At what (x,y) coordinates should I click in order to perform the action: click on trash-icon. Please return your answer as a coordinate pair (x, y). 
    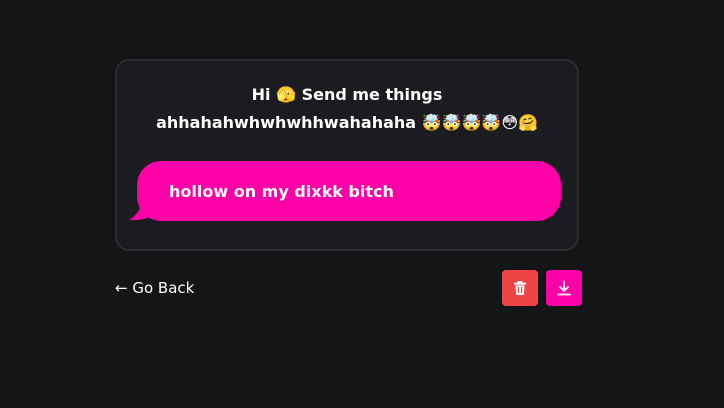
    Looking at the image, I should click on (520, 288).